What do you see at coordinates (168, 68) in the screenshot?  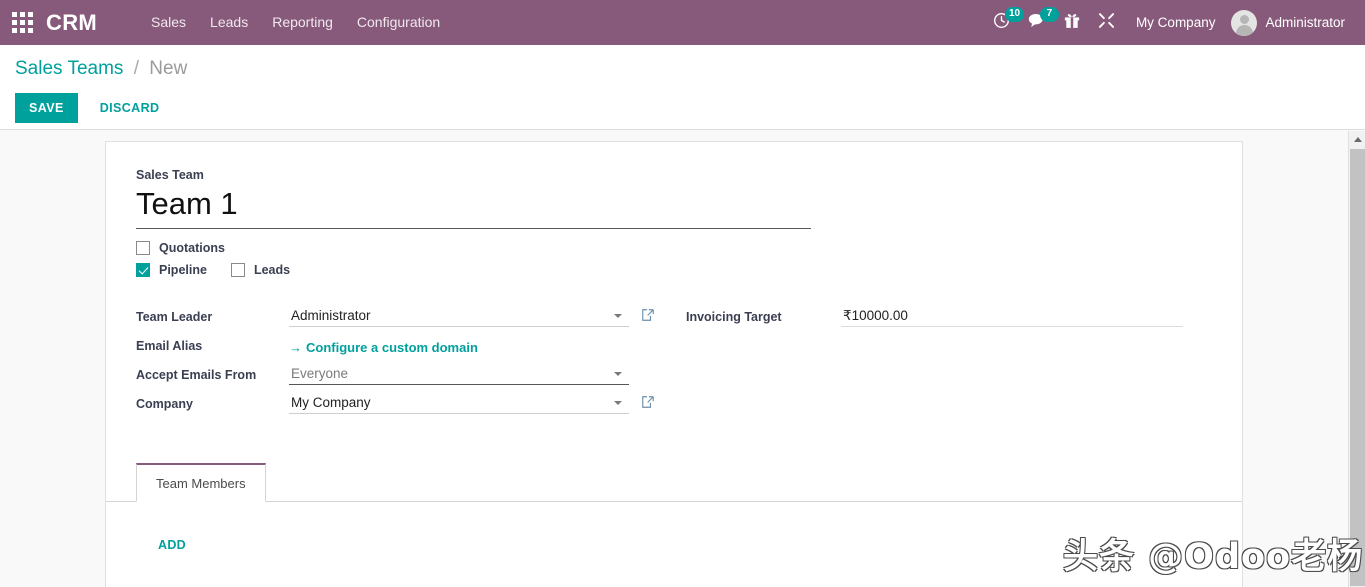 I see `breadcrumb-current: New` at bounding box center [168, 68].